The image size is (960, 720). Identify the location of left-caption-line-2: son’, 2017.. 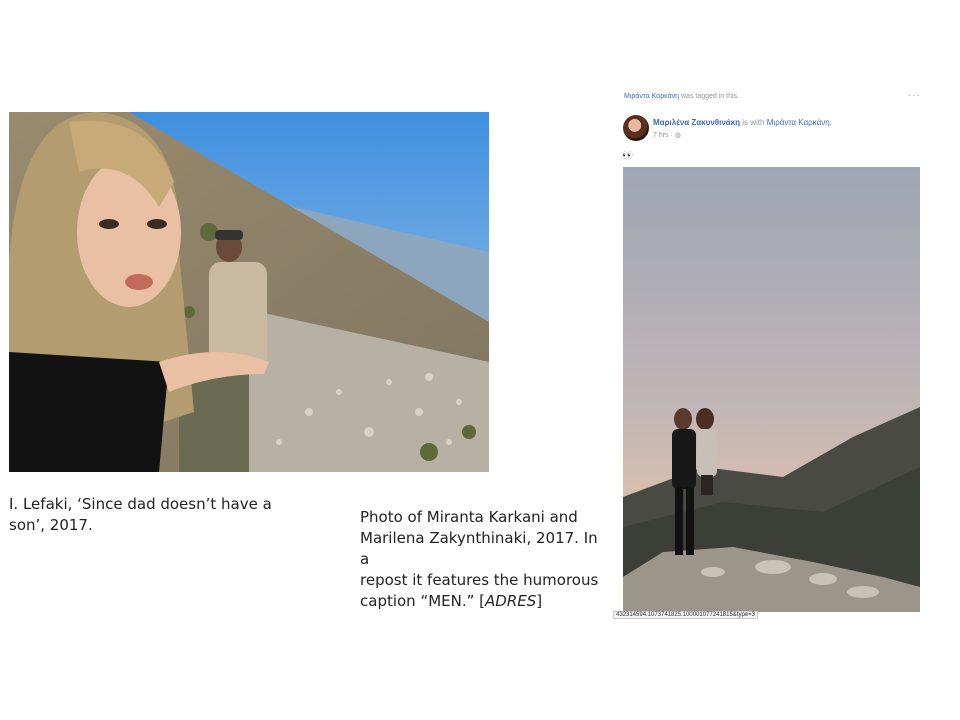
(51, 525).